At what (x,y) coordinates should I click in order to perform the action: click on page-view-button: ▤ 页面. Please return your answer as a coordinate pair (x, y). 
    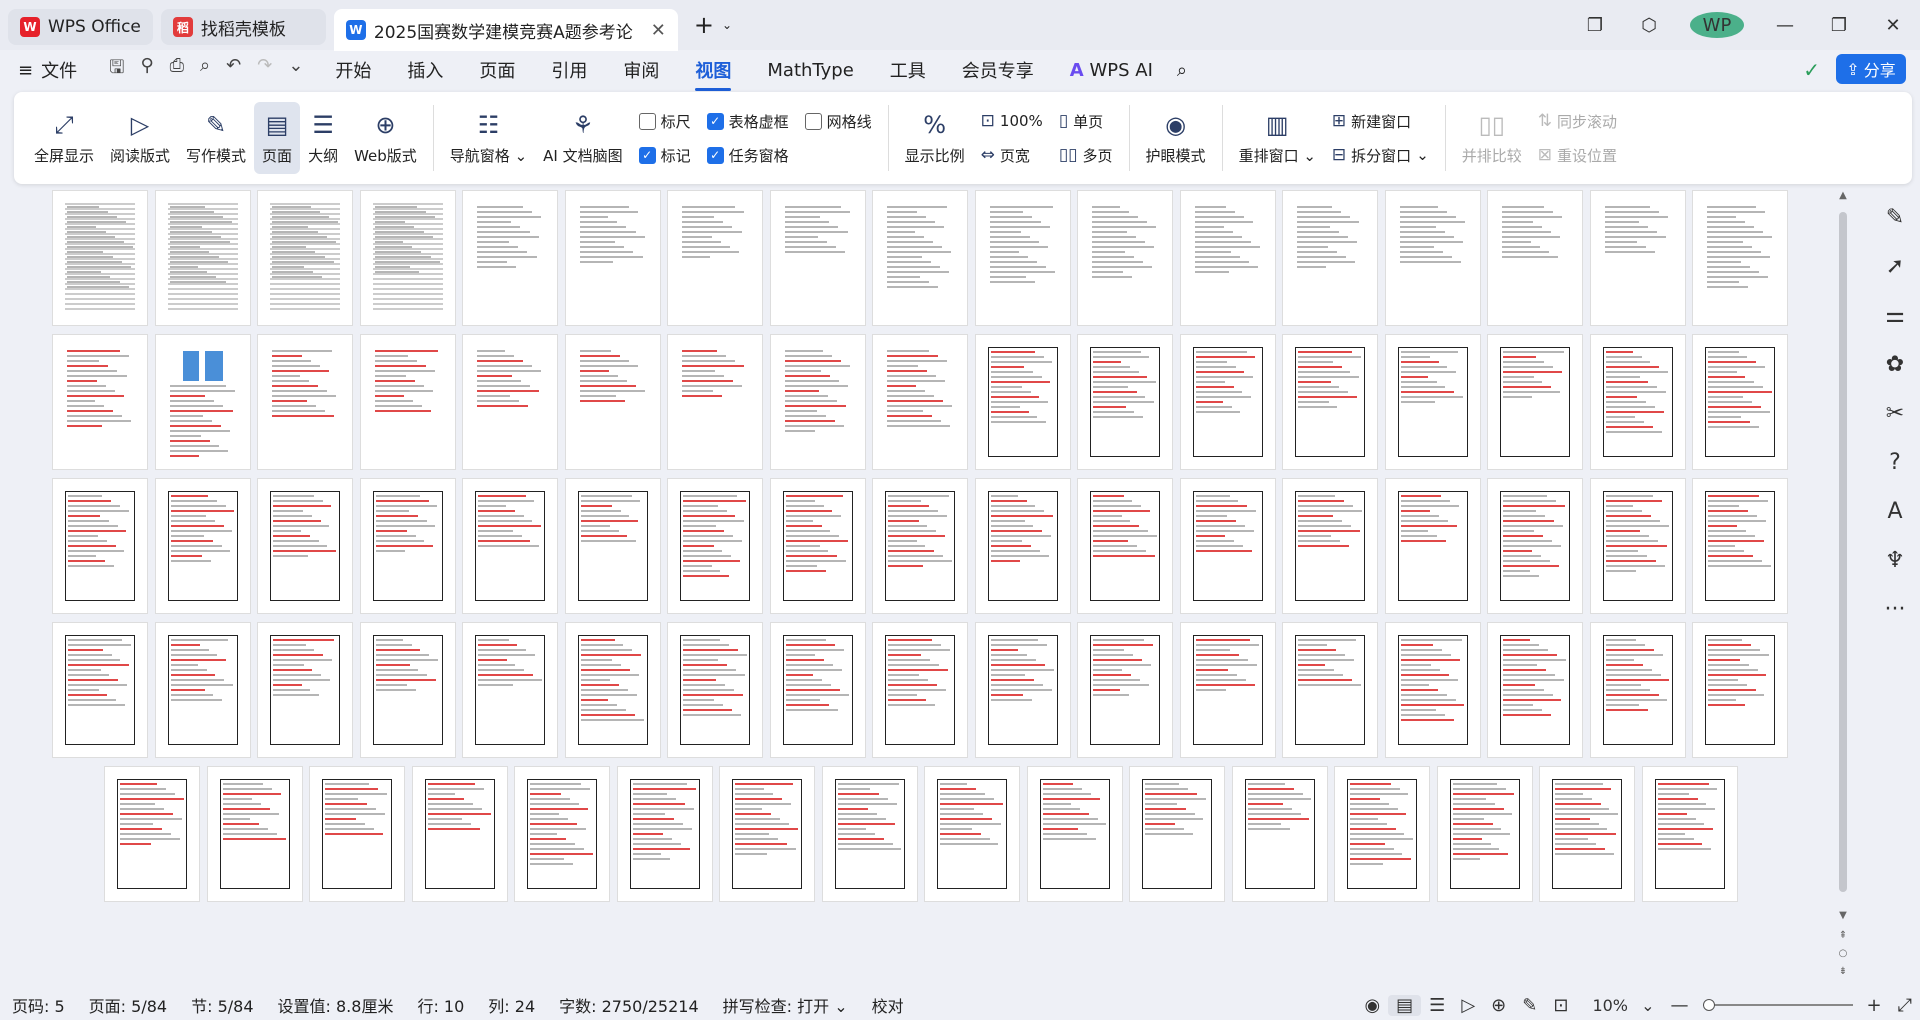
    Looking at the image, I should click on (277, 138).